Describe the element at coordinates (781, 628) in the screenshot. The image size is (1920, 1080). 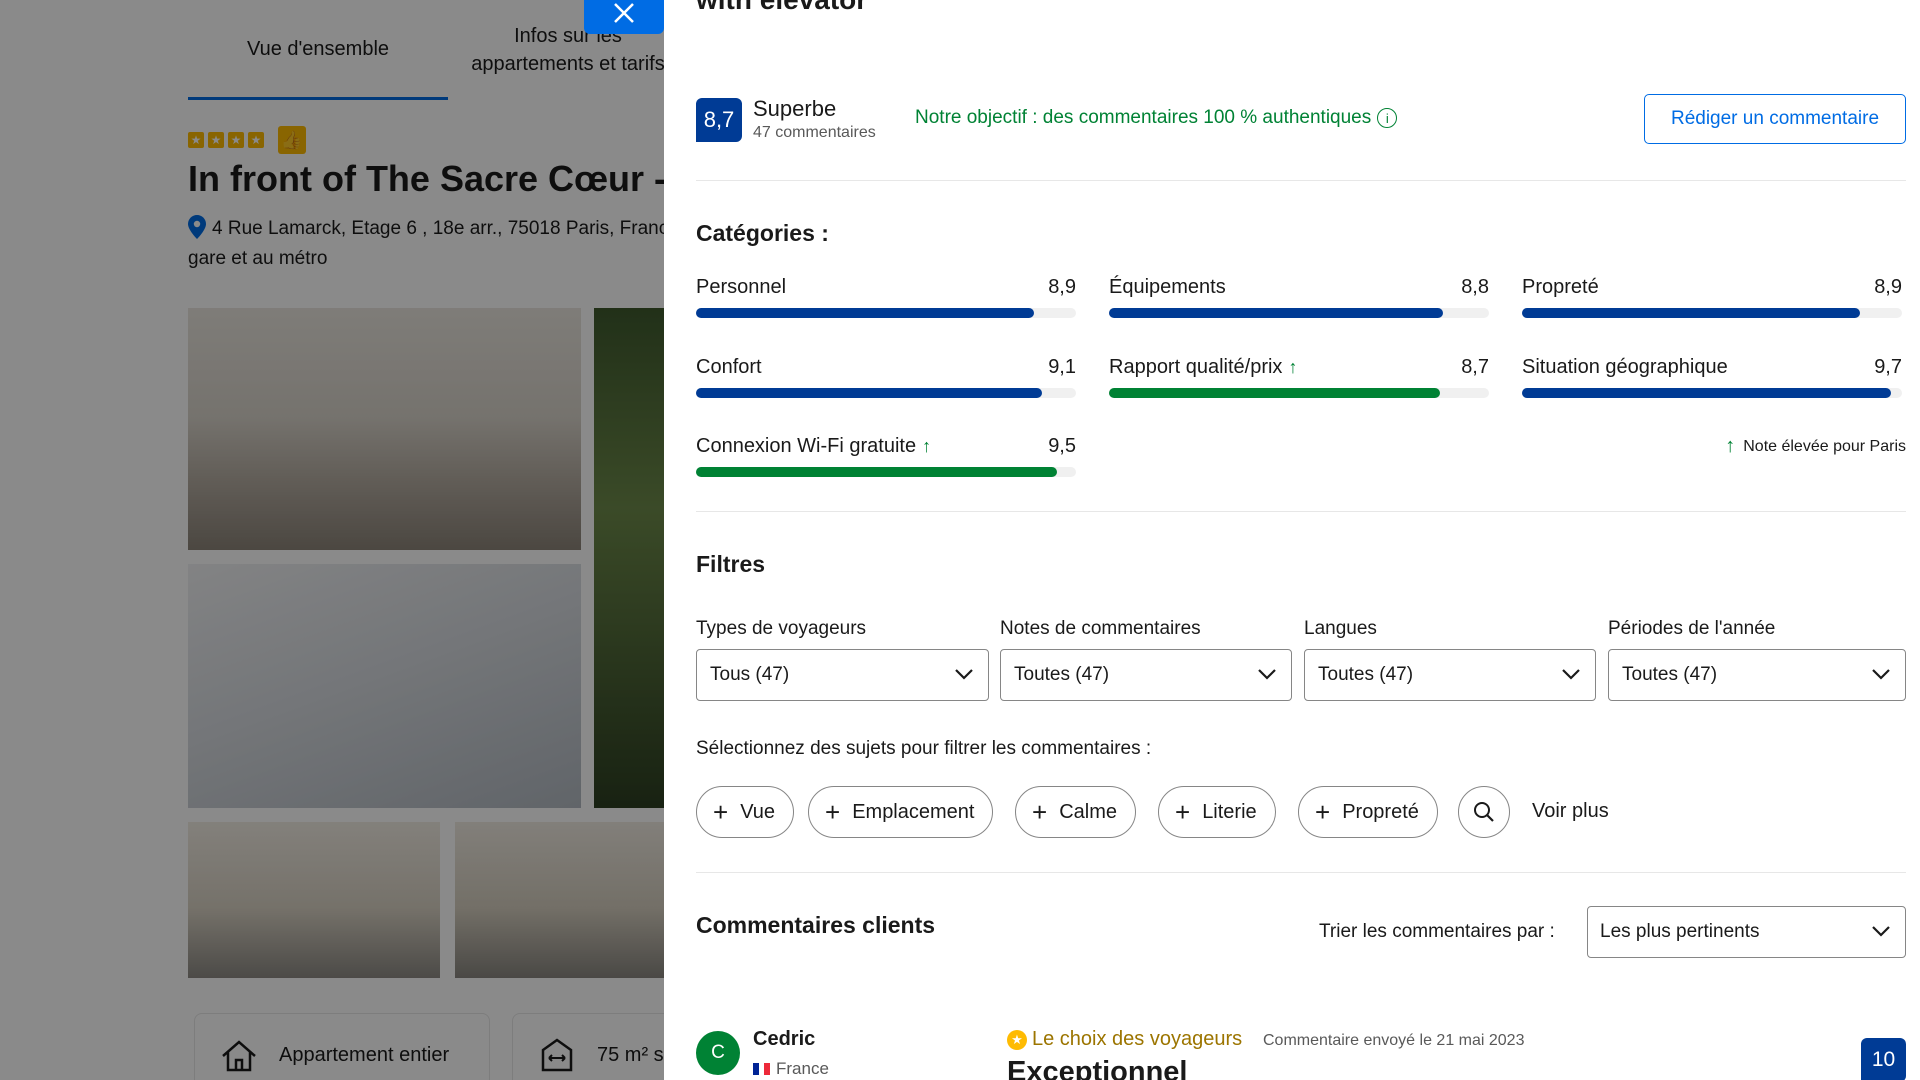
I see `filter-label-traveller-type: Types de voyageurs` at that location.